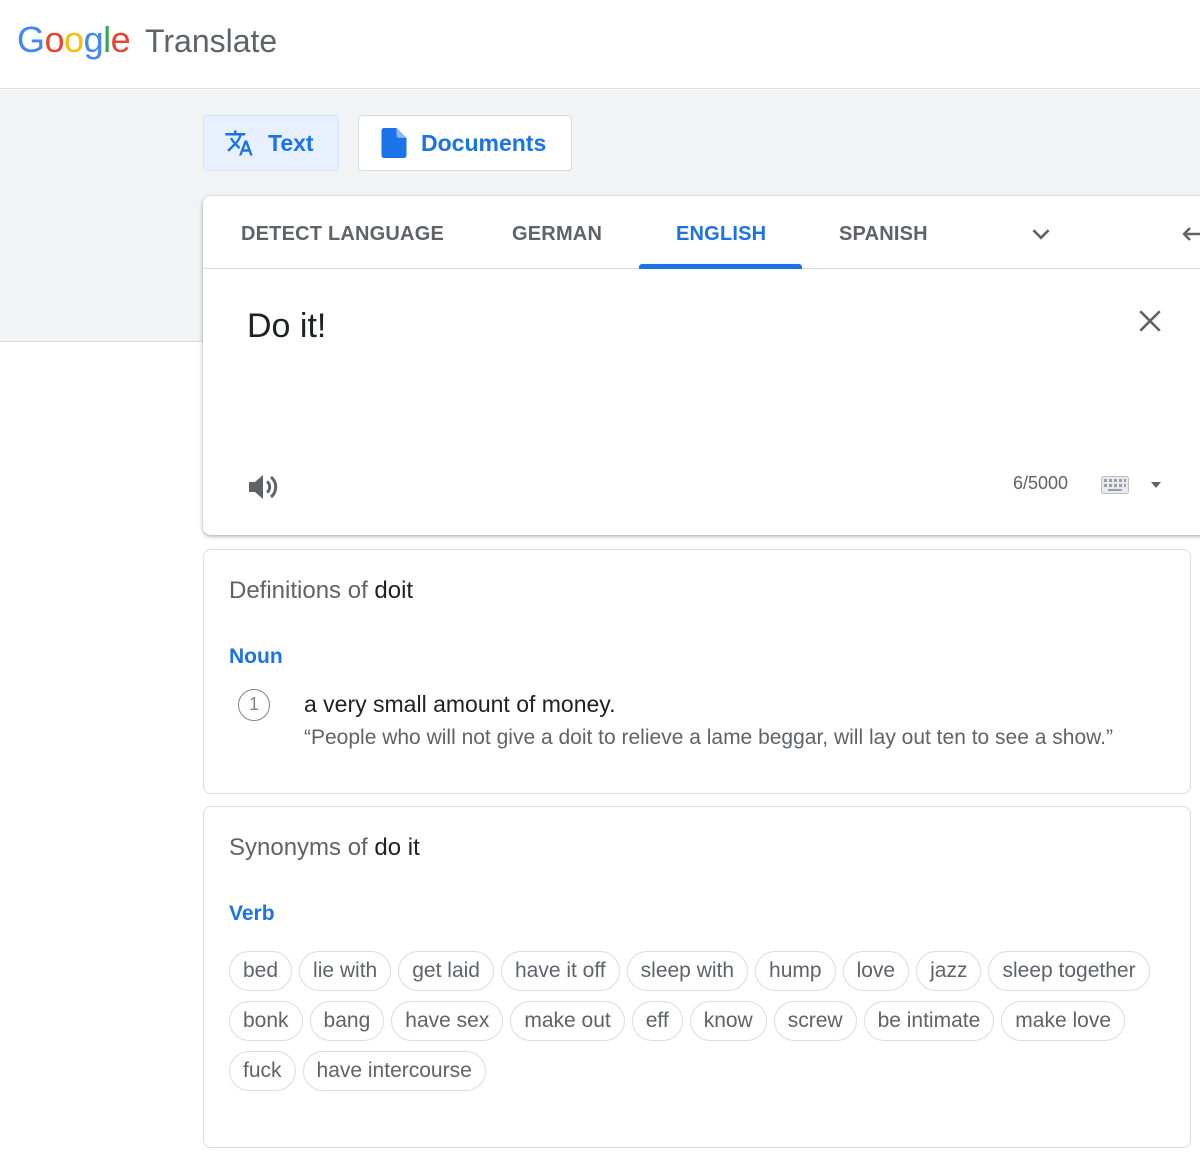  What do you see at coordinates (720, 266) in the screenshot?
I see `active-tab-indicator` at bounding box center [720, 266].